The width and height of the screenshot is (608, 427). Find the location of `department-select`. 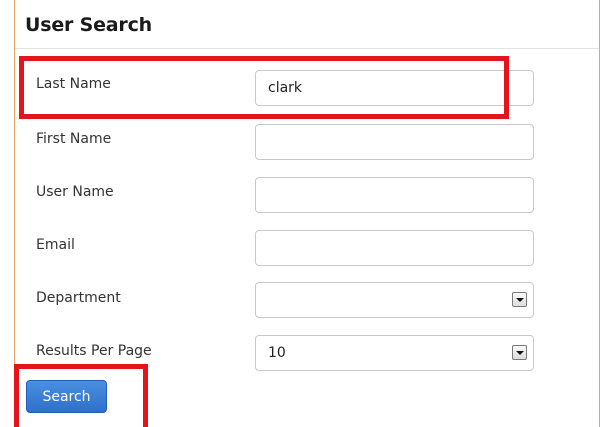

department-select is located at coordinates (394, 300).